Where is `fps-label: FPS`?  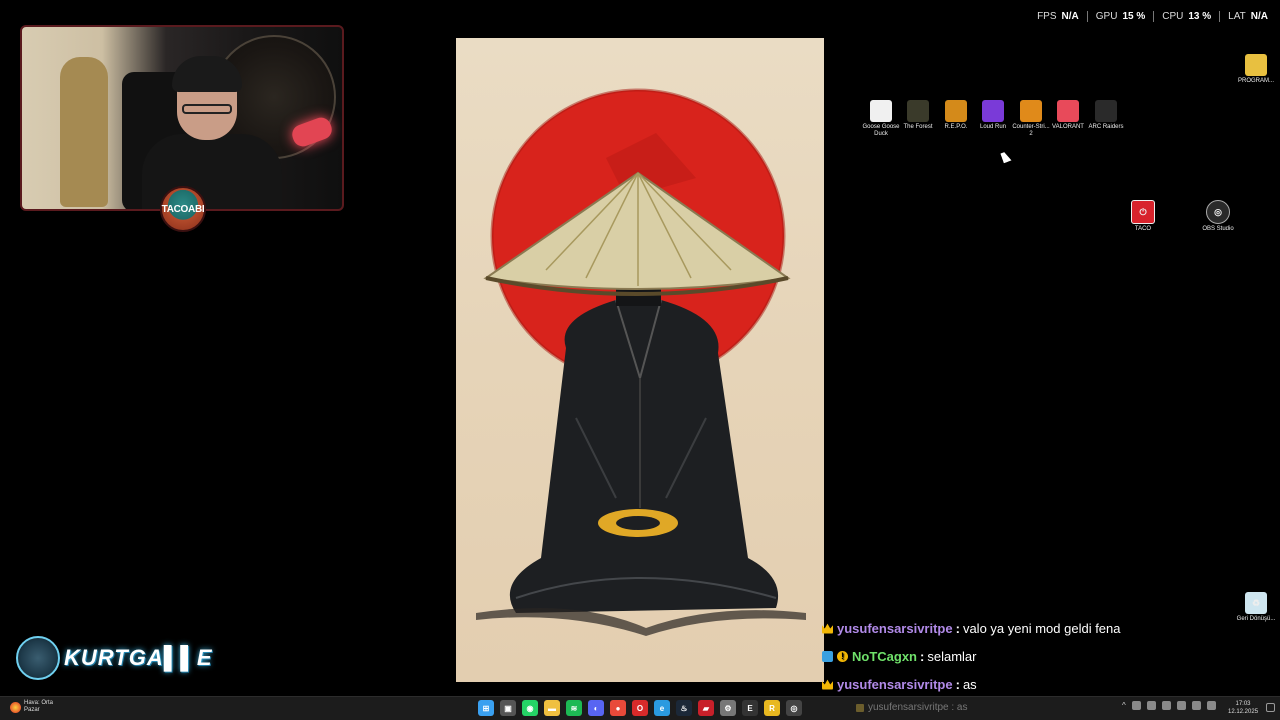 fps-label: FPS is located at coordinates (1047, 16).